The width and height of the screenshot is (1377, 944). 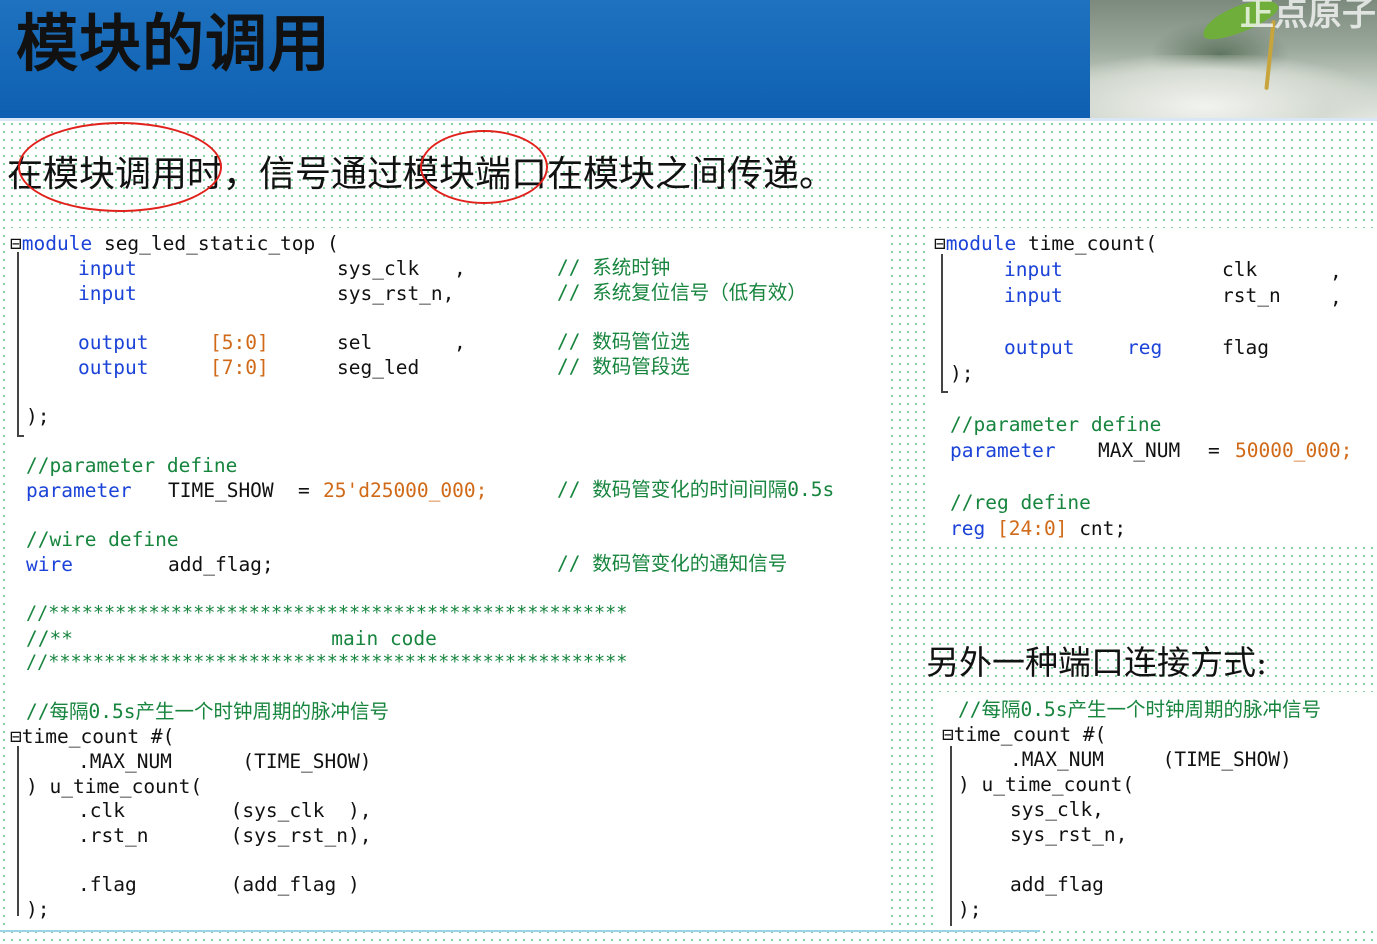 What do you see at coordinates (968, 528) in the screenshot?
I see `right-reg-keyword: reg` at bounding box center [968, 528].